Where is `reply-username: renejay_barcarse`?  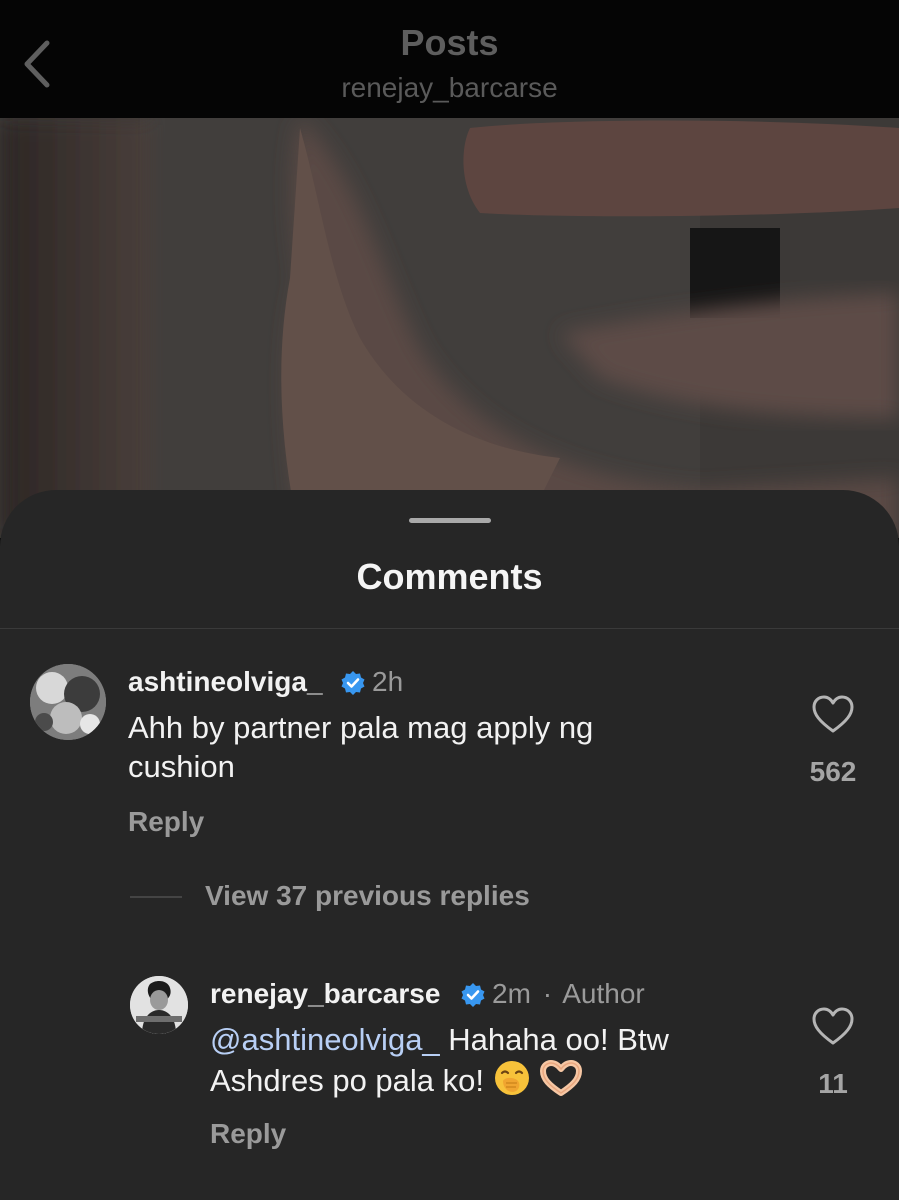
reply-username: renejay_barcarse is located at coordinates (325, 994).